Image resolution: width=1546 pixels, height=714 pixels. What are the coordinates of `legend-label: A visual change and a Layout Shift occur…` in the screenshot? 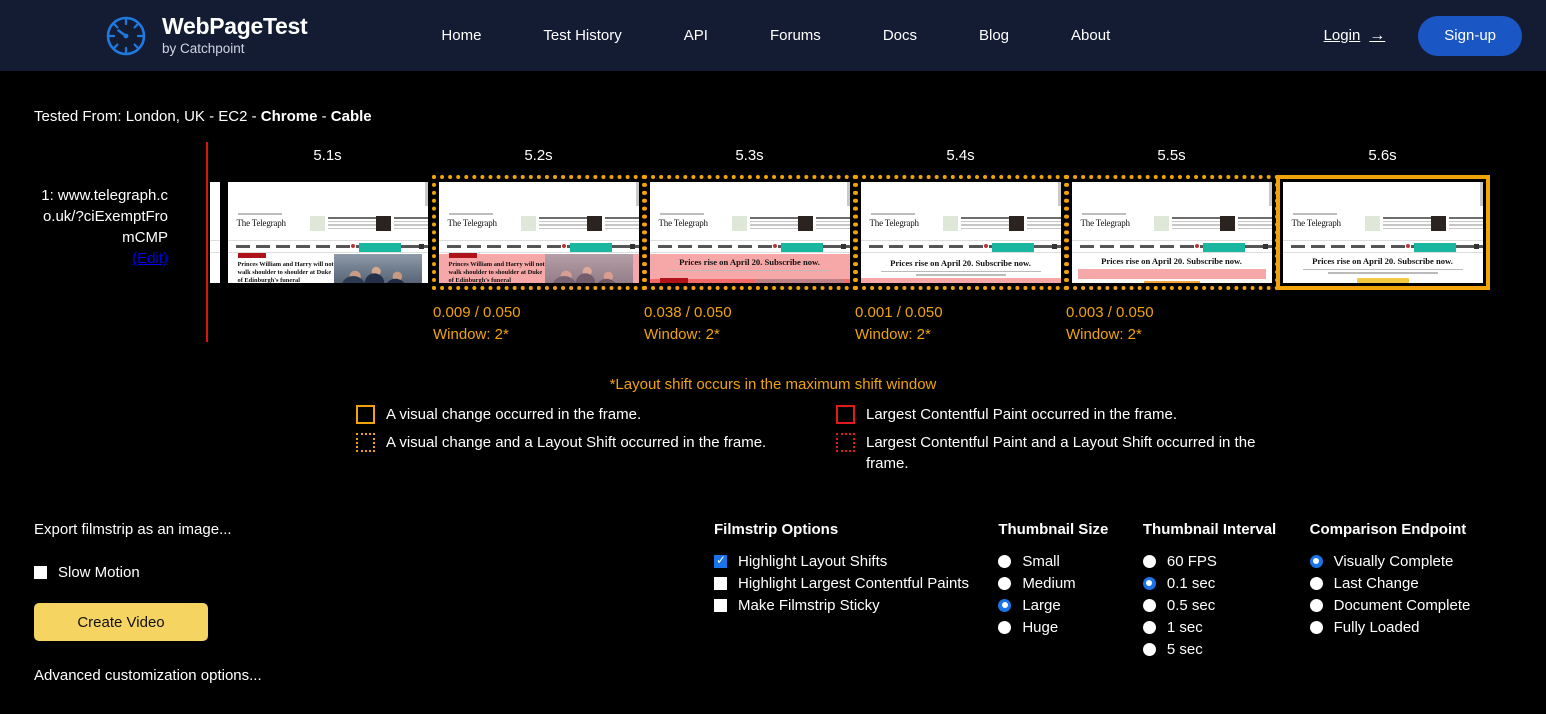 It's located at (576, 442).